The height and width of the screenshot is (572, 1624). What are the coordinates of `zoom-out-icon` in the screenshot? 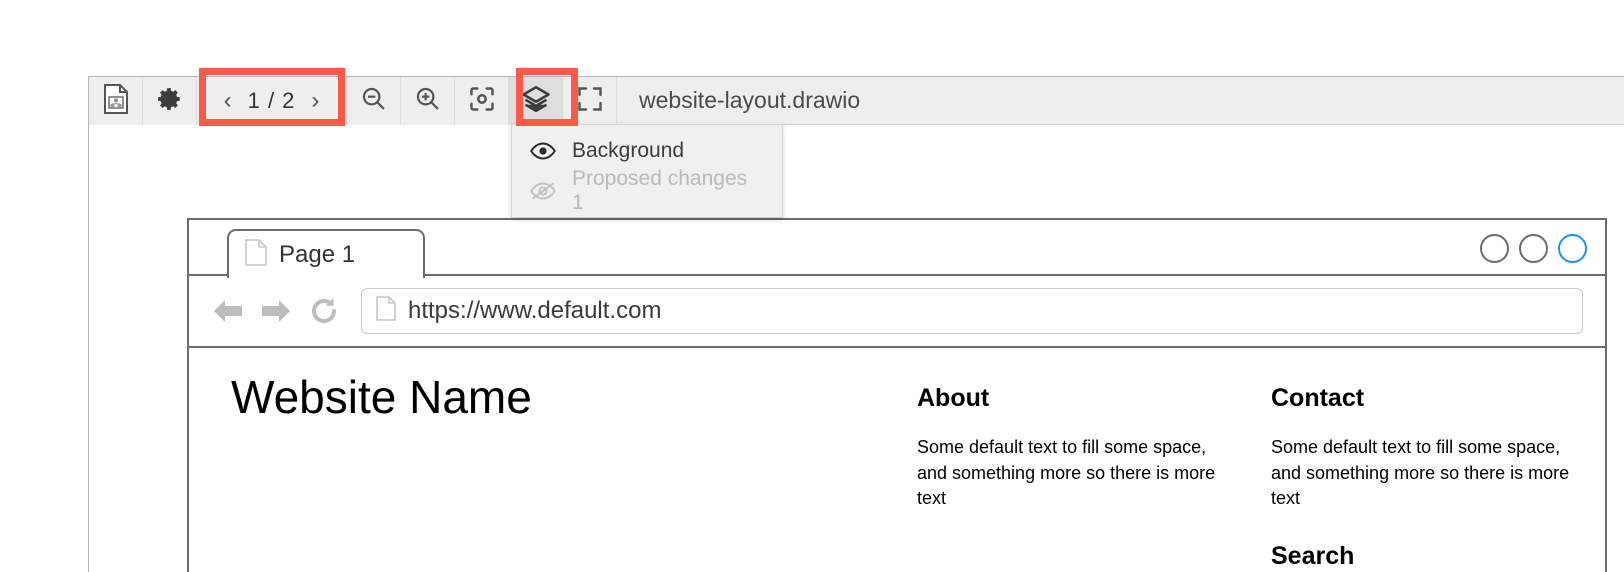 It's located at (374, 101).